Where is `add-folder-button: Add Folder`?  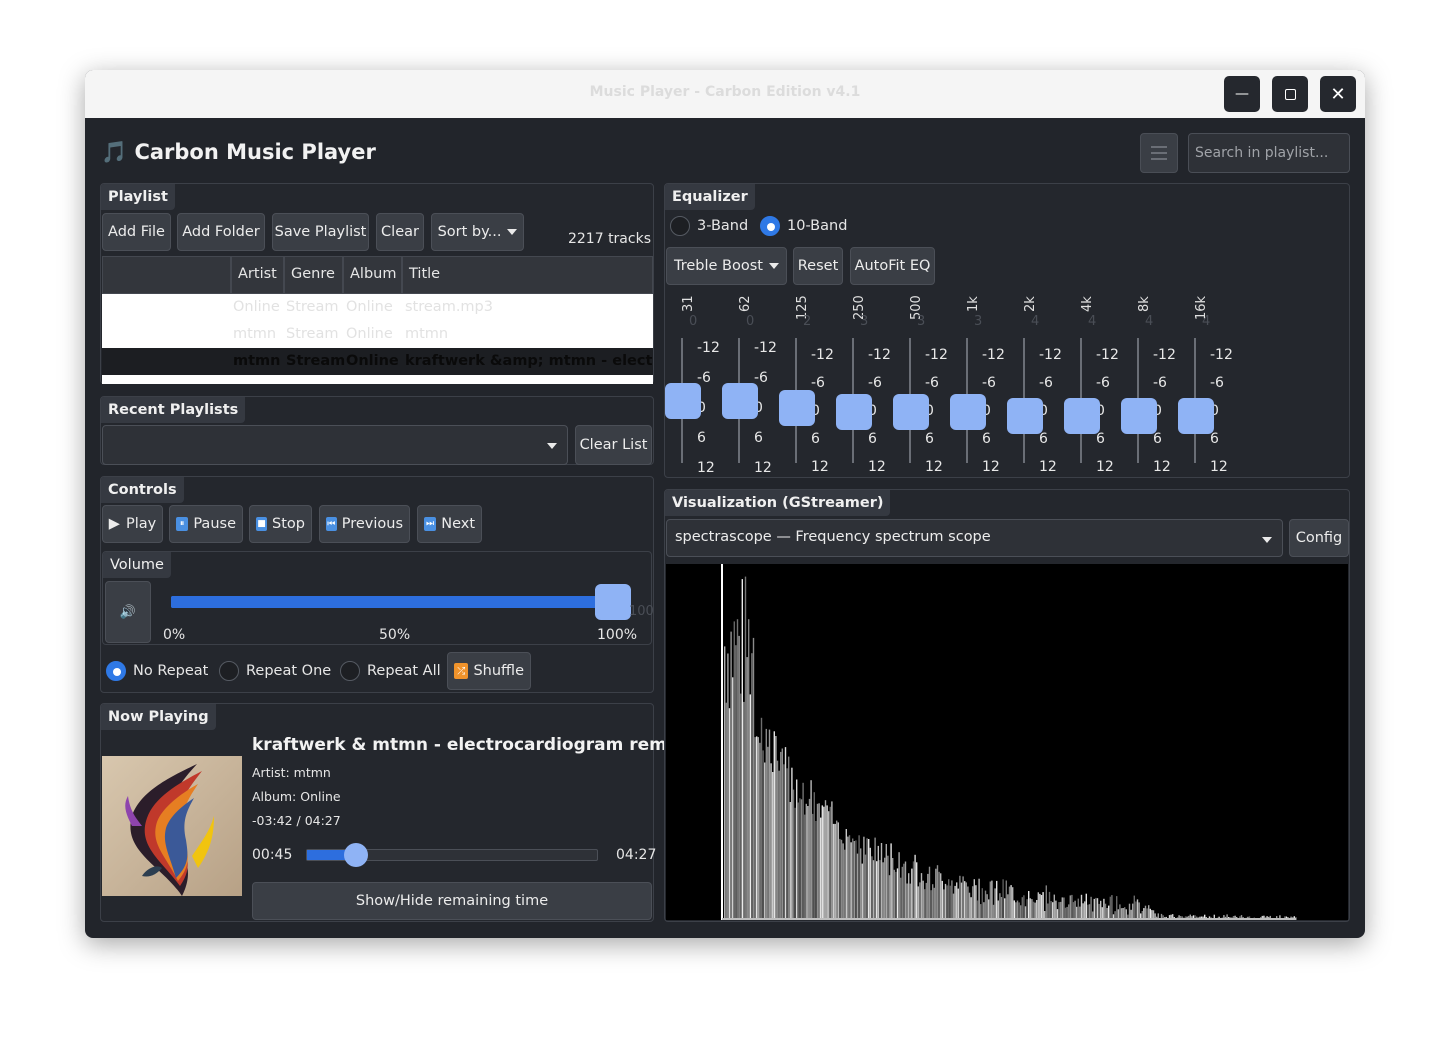
add-folder-button: Add Folder is located at coordinates (221, 232).